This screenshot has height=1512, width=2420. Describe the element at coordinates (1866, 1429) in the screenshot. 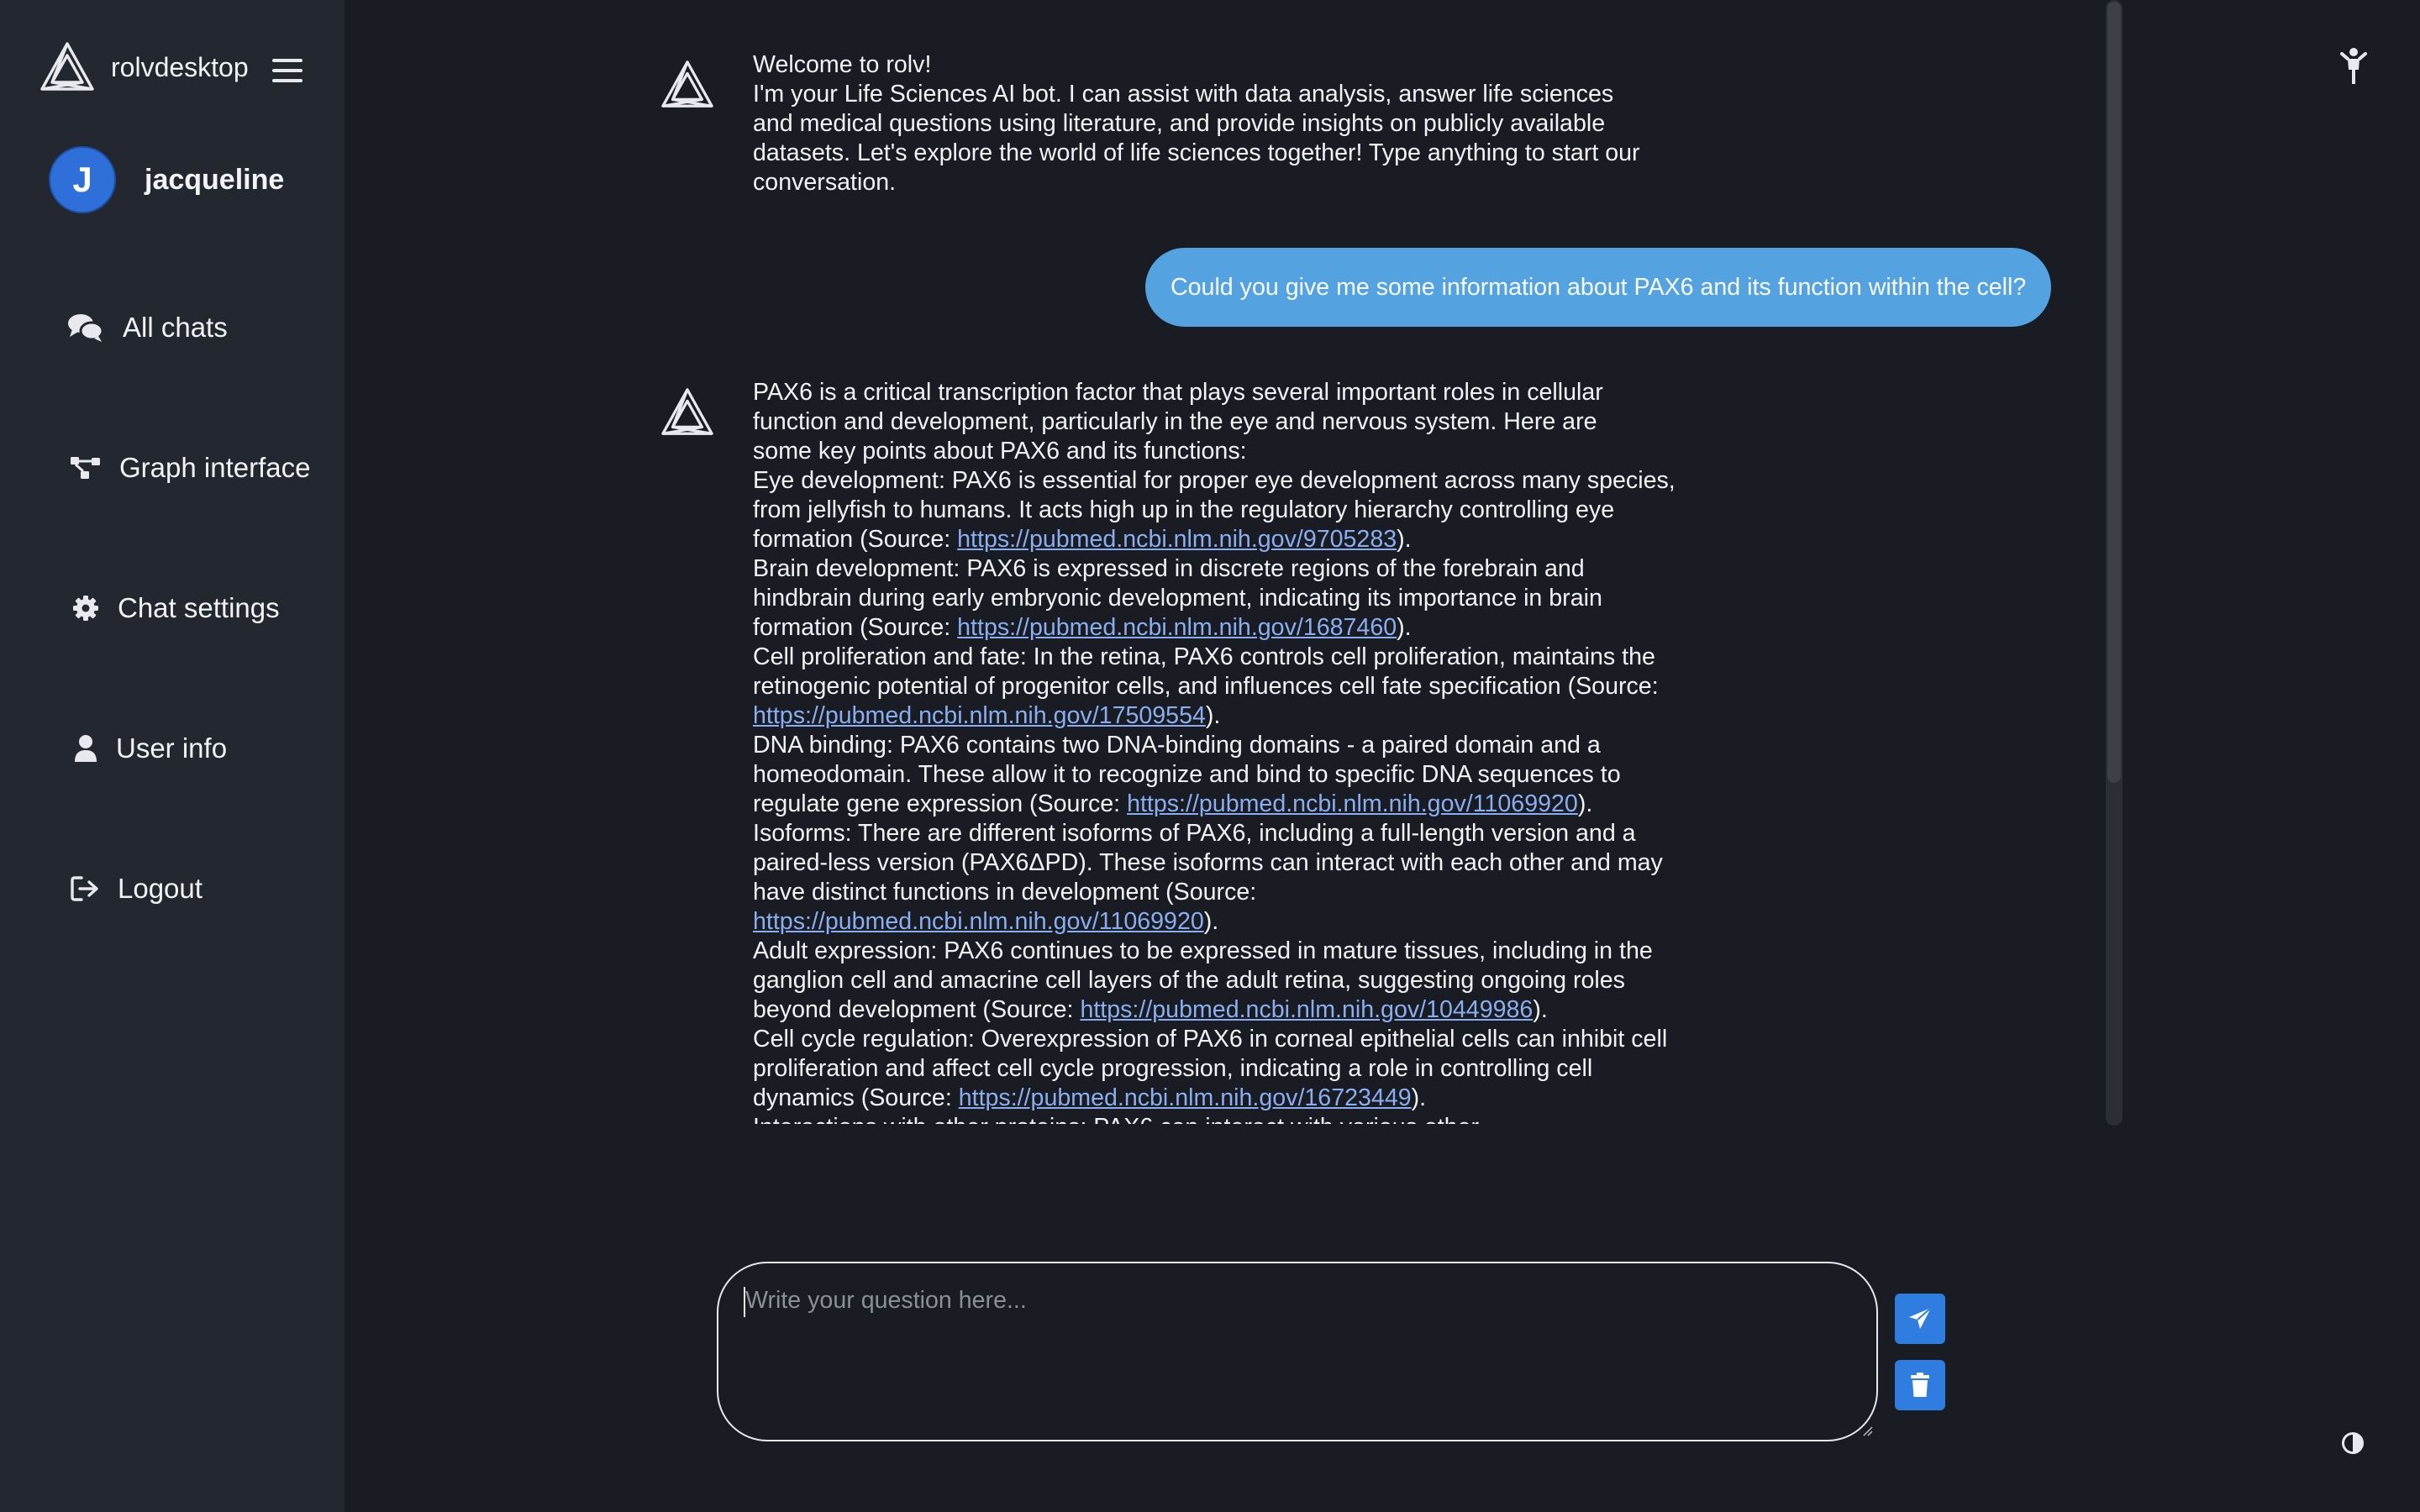

I see `resize-grip-icon` at that location.